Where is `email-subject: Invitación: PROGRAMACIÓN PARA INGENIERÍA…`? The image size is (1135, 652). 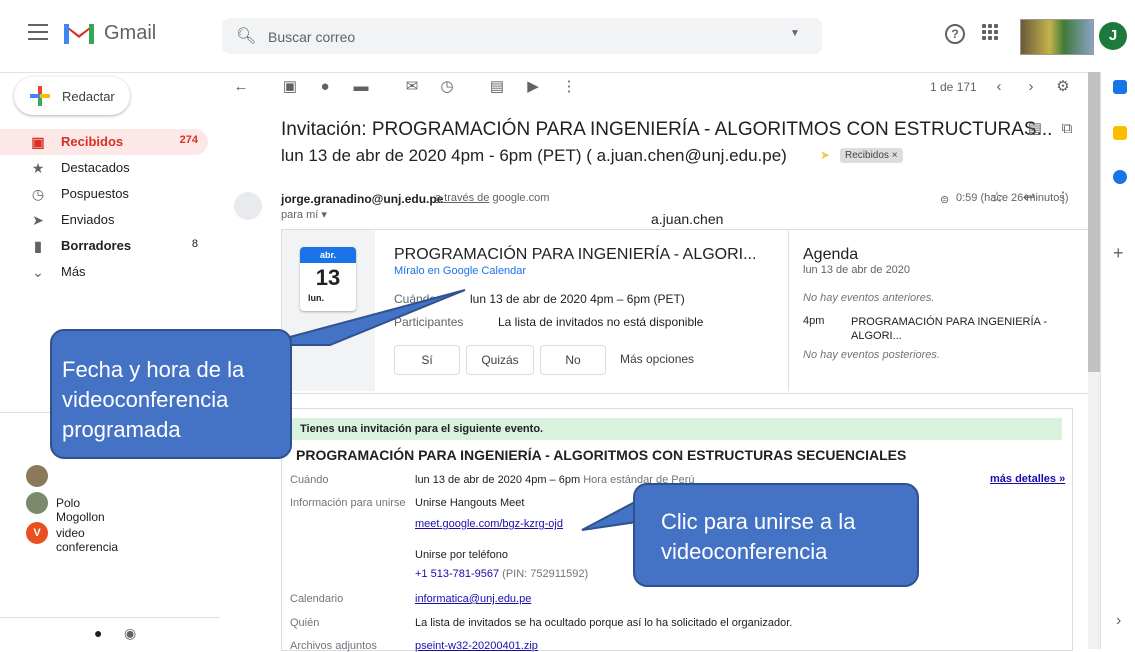
email-subject: Invitación: PROGRAMACIÓN PARA INGENIERÍA… is located at coordinates (667, 129).